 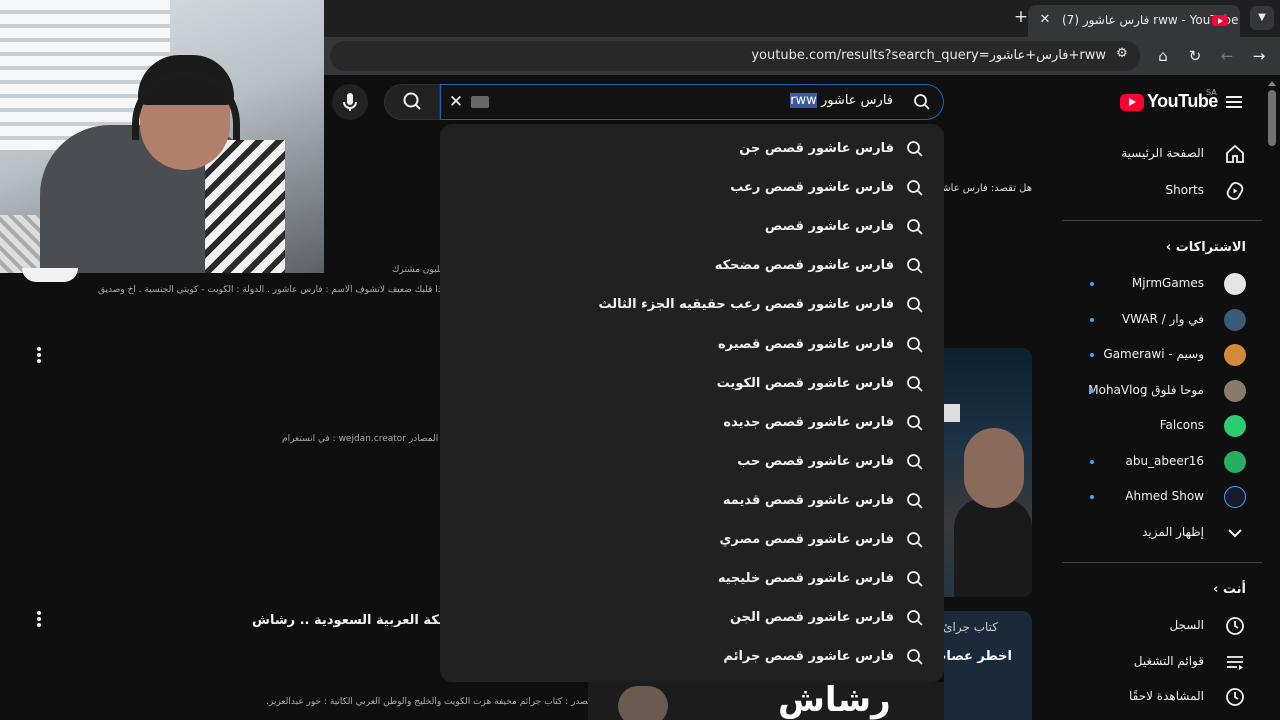 I want to click on home-icon: ⌂, so click(x=1163, y=56).